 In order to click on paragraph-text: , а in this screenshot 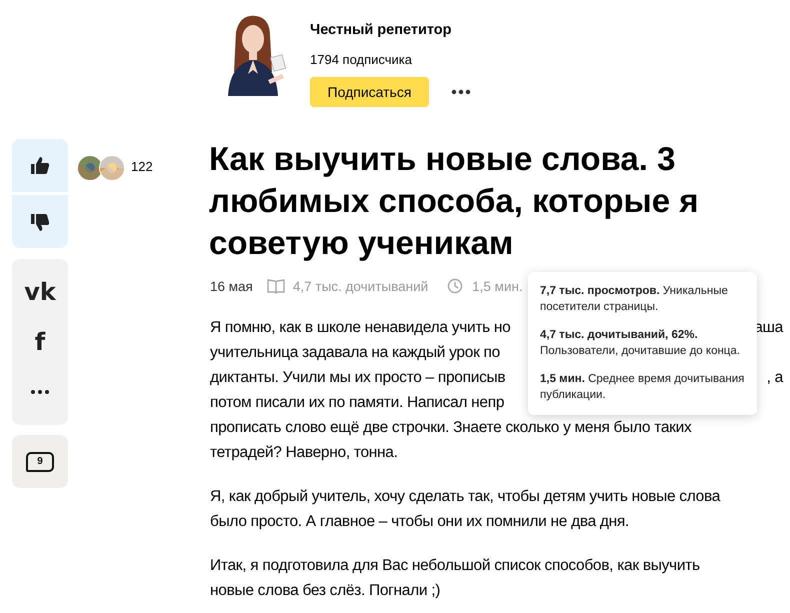, I will do `click(774, 378)`.